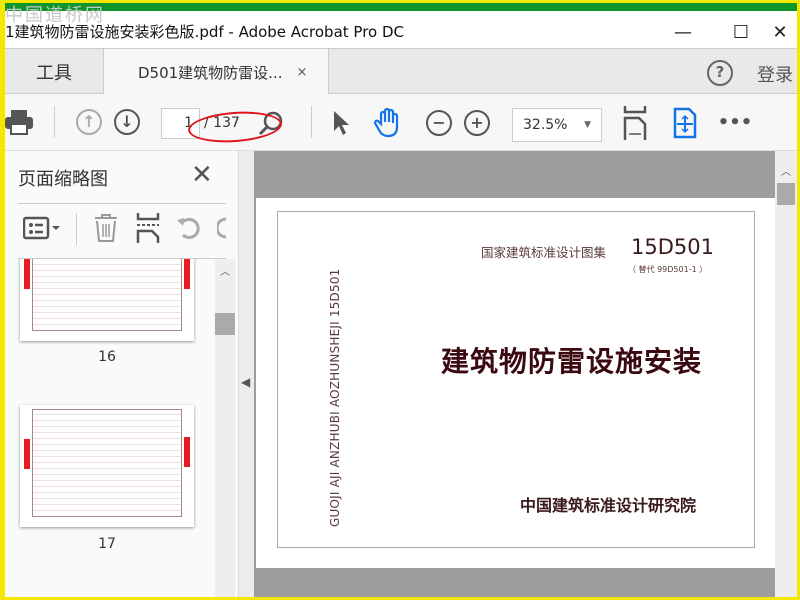 Image resolution: width=800 pixels, height=600 pixels. Describe the element at coordinates (545, 125) in the screenshot. I see `zoom-value: 32.5%` at that location.